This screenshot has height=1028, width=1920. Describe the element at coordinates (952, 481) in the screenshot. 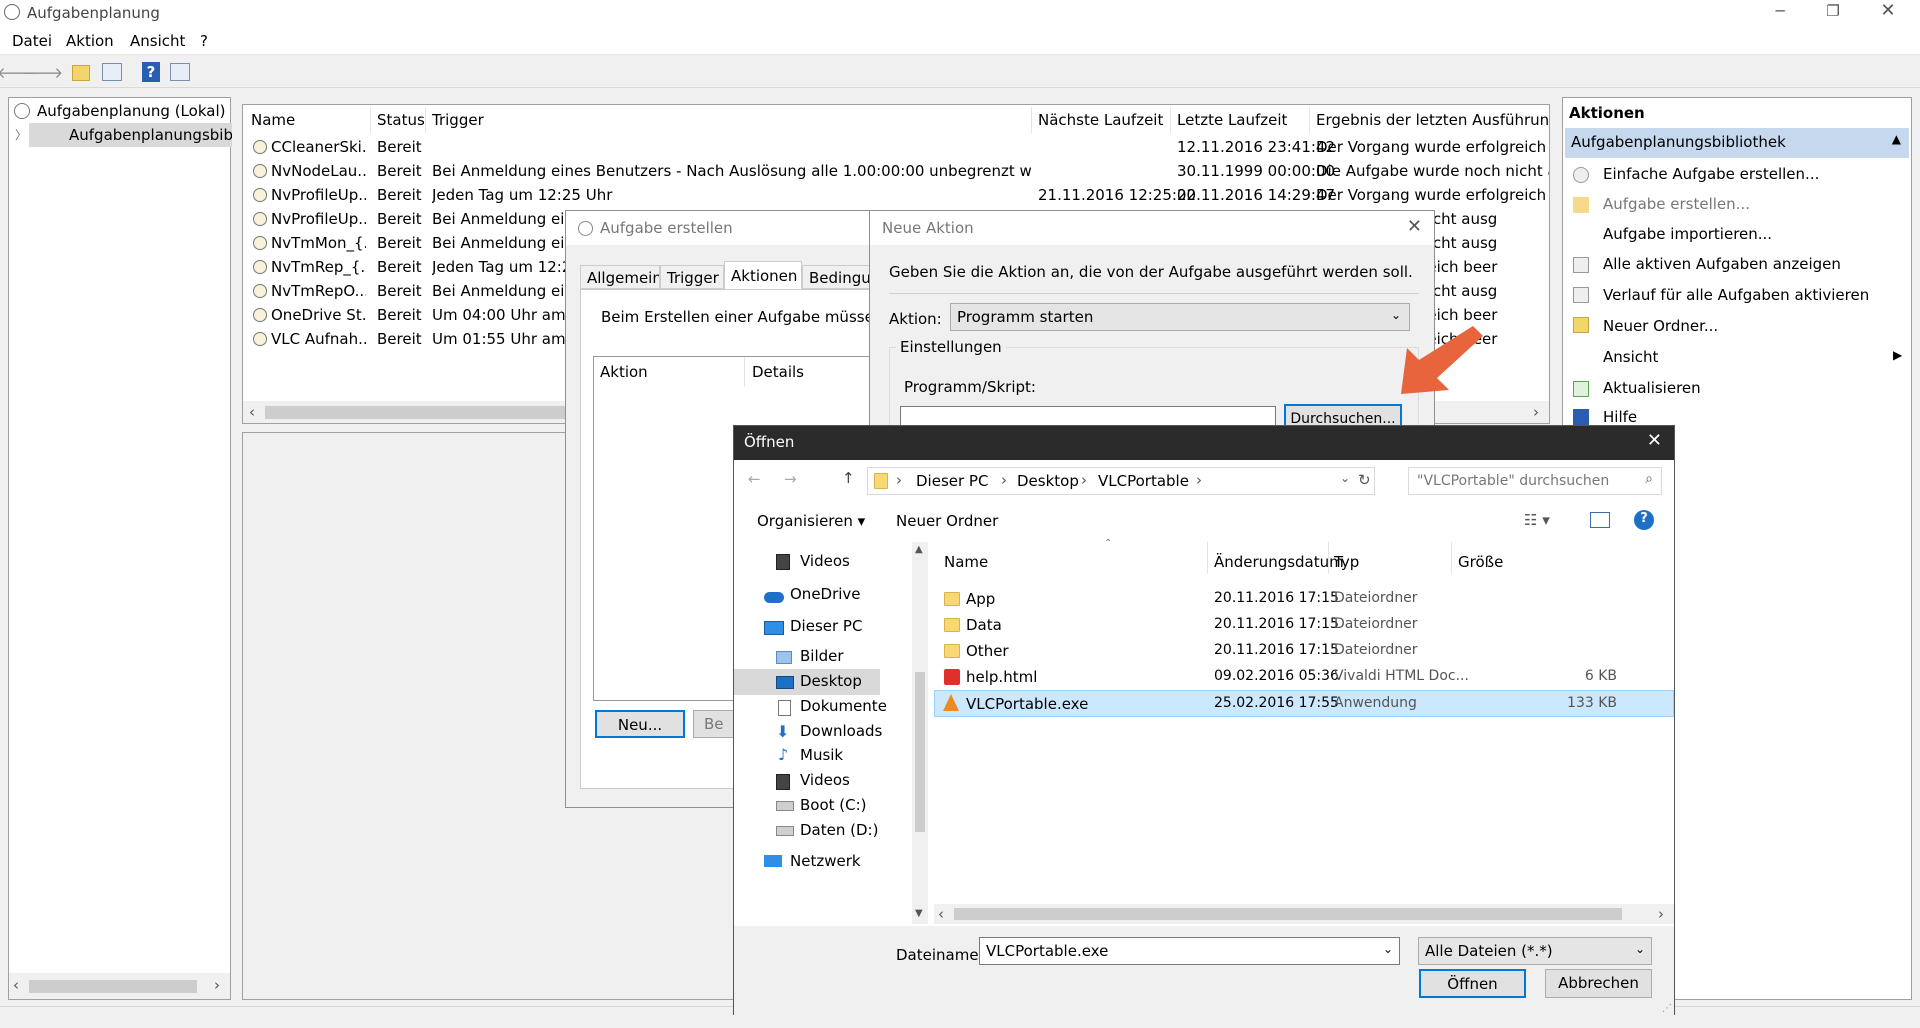

I see `breadcrumb-item: Dieser PC` at that location.